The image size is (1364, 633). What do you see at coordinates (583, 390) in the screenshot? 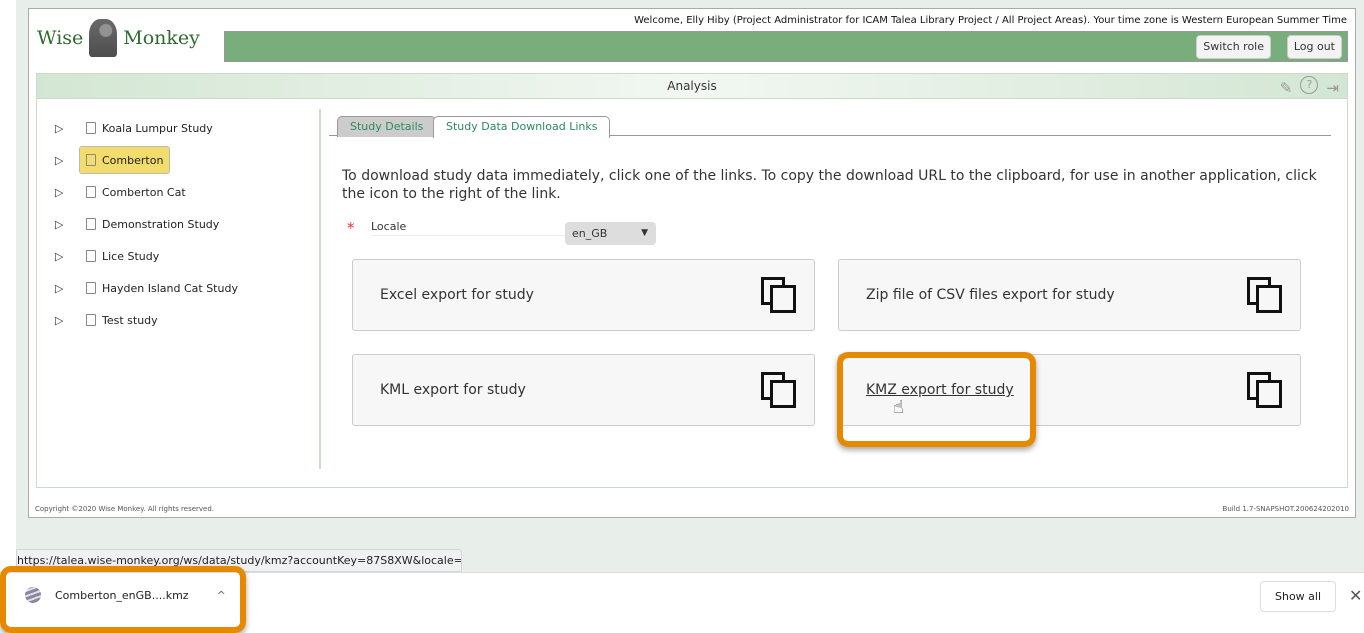
I see `export-card-kml: KML export for study` at bounding box center [583, 390].